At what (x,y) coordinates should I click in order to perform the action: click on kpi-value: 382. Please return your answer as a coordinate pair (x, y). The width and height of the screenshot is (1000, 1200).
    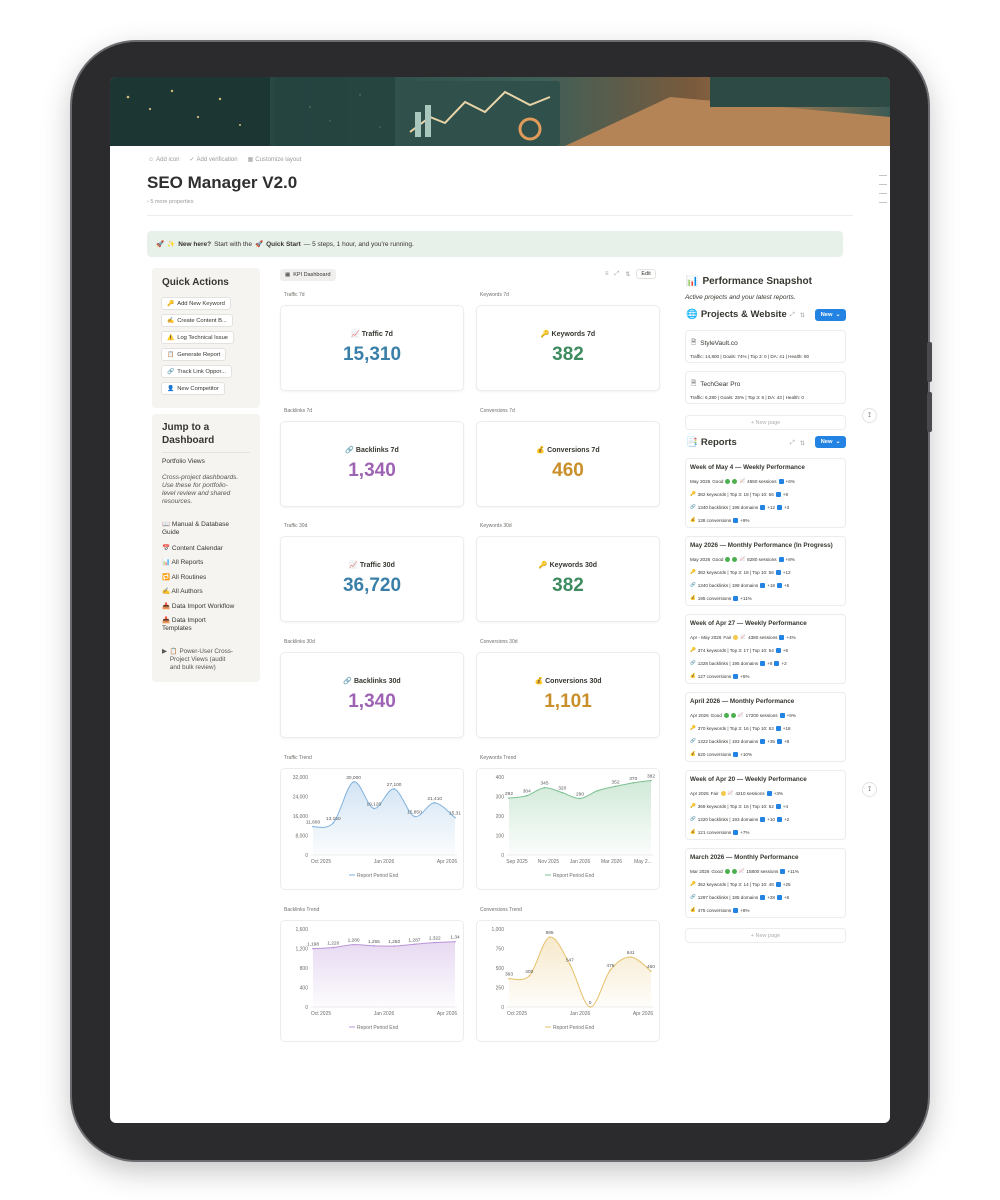
    Looking at the image, I should click on (568, 354).